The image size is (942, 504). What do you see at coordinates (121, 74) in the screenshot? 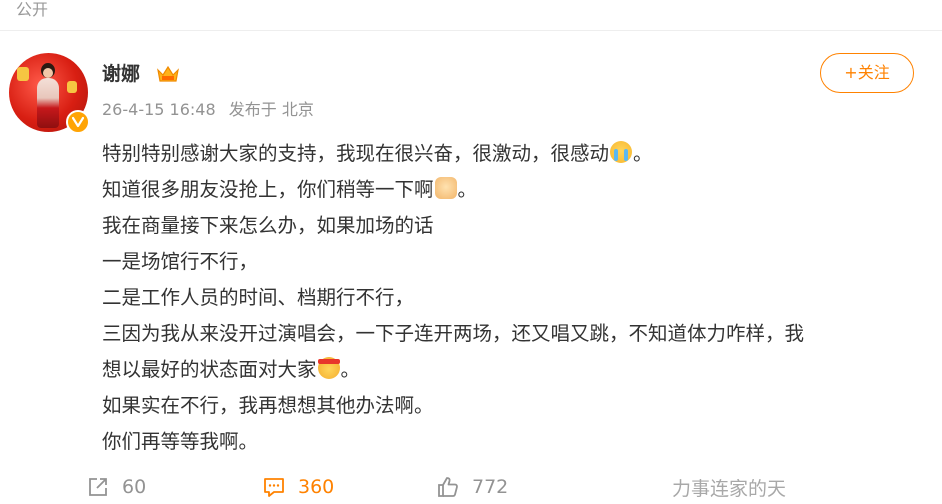
I see `author-name: 谢娜` at bounding box center [121, 74].